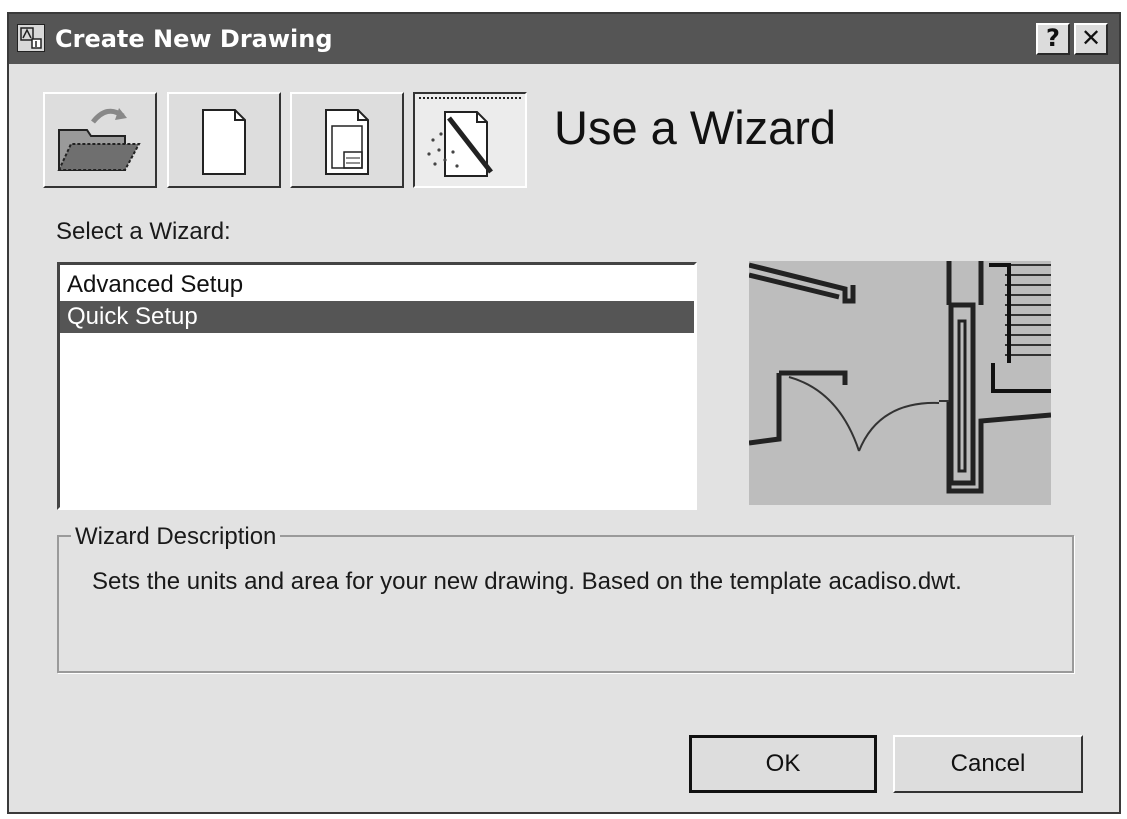  I want to click on list-item-advanced-setup: Advanced Setup, so click(377, 285).